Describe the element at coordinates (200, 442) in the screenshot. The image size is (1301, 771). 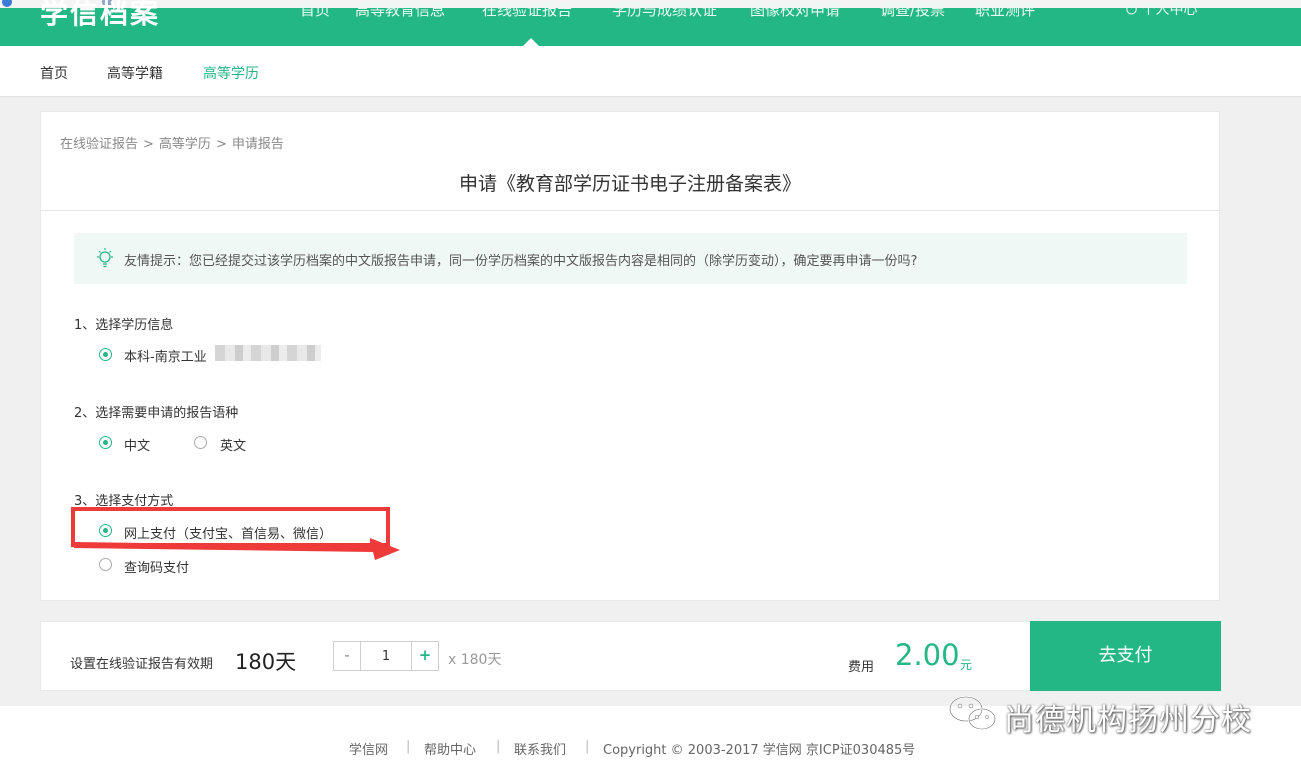
I see `radio-language-english` at that location.